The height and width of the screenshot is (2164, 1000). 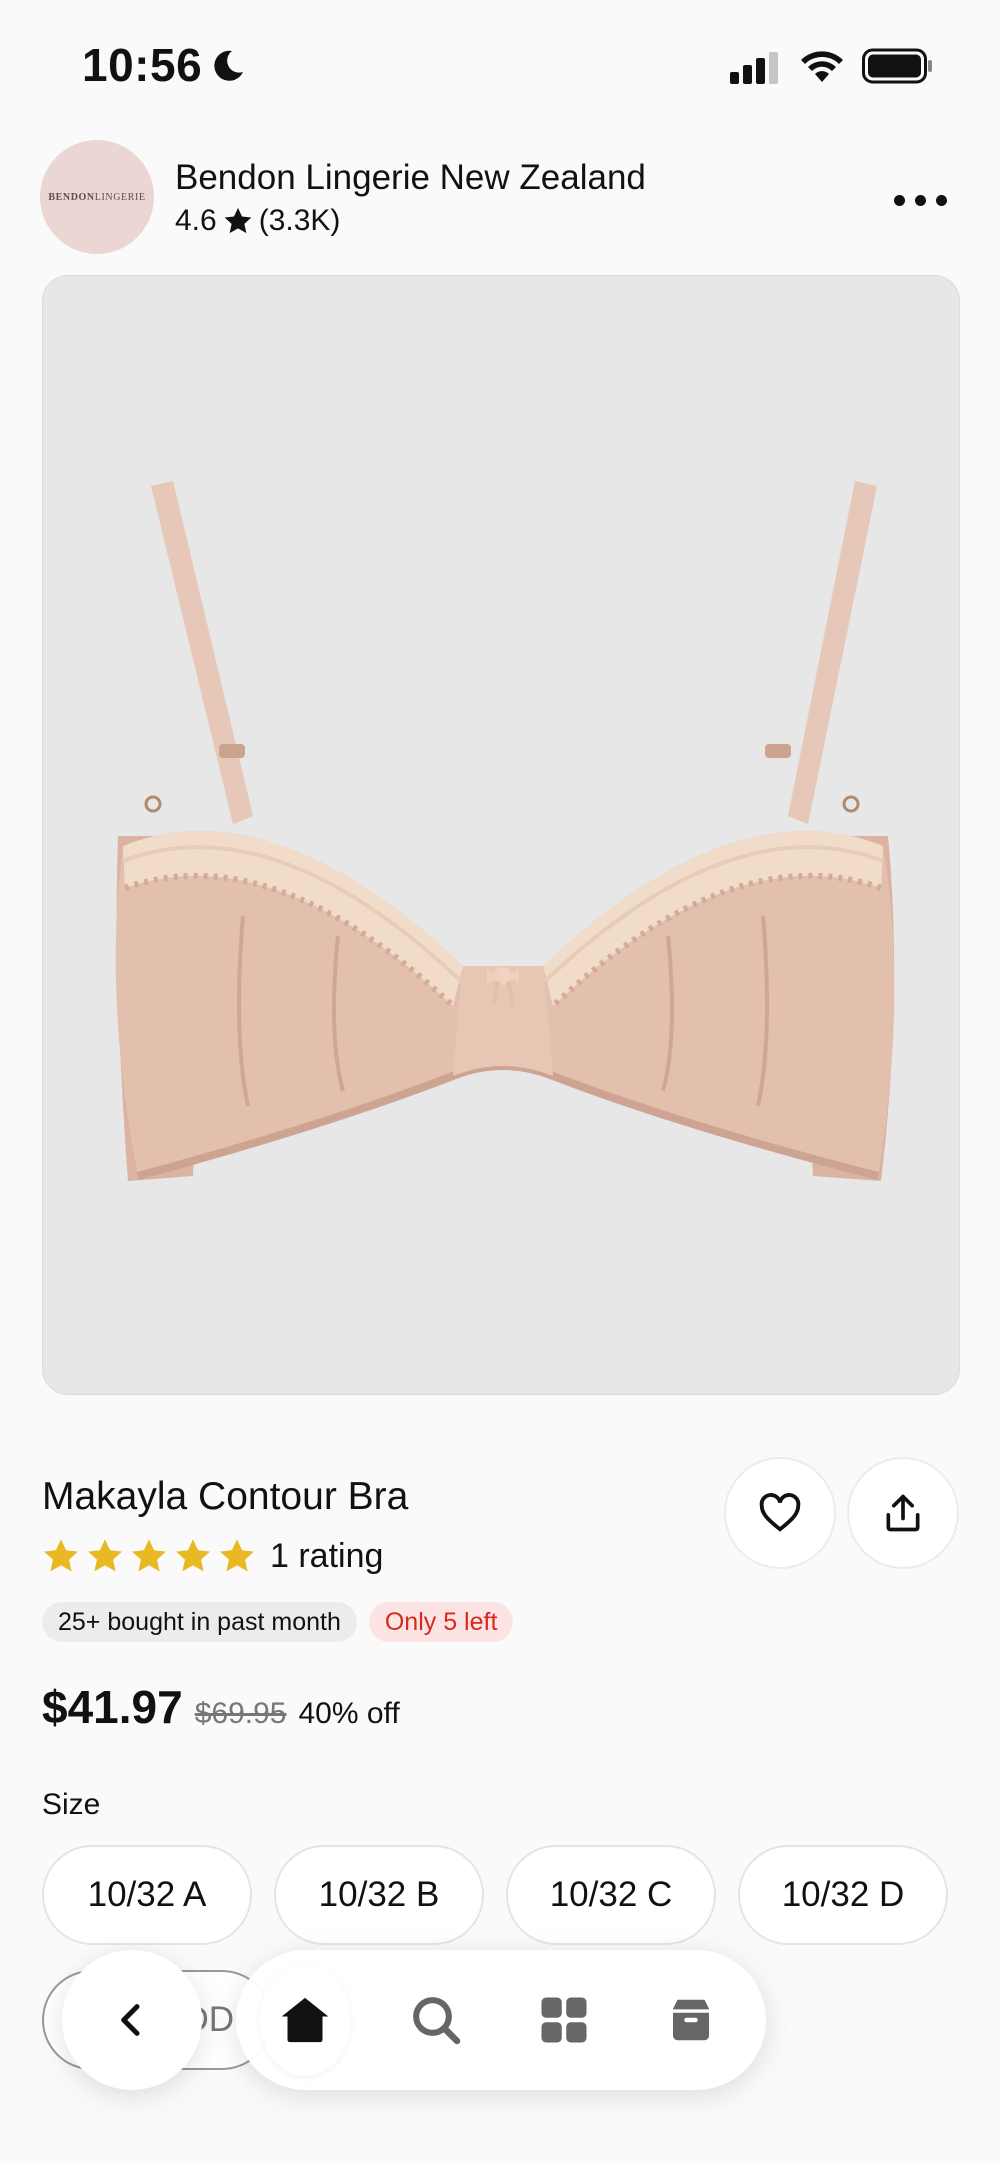 I want to click on favorite-button, so click(x=780, y=1513).